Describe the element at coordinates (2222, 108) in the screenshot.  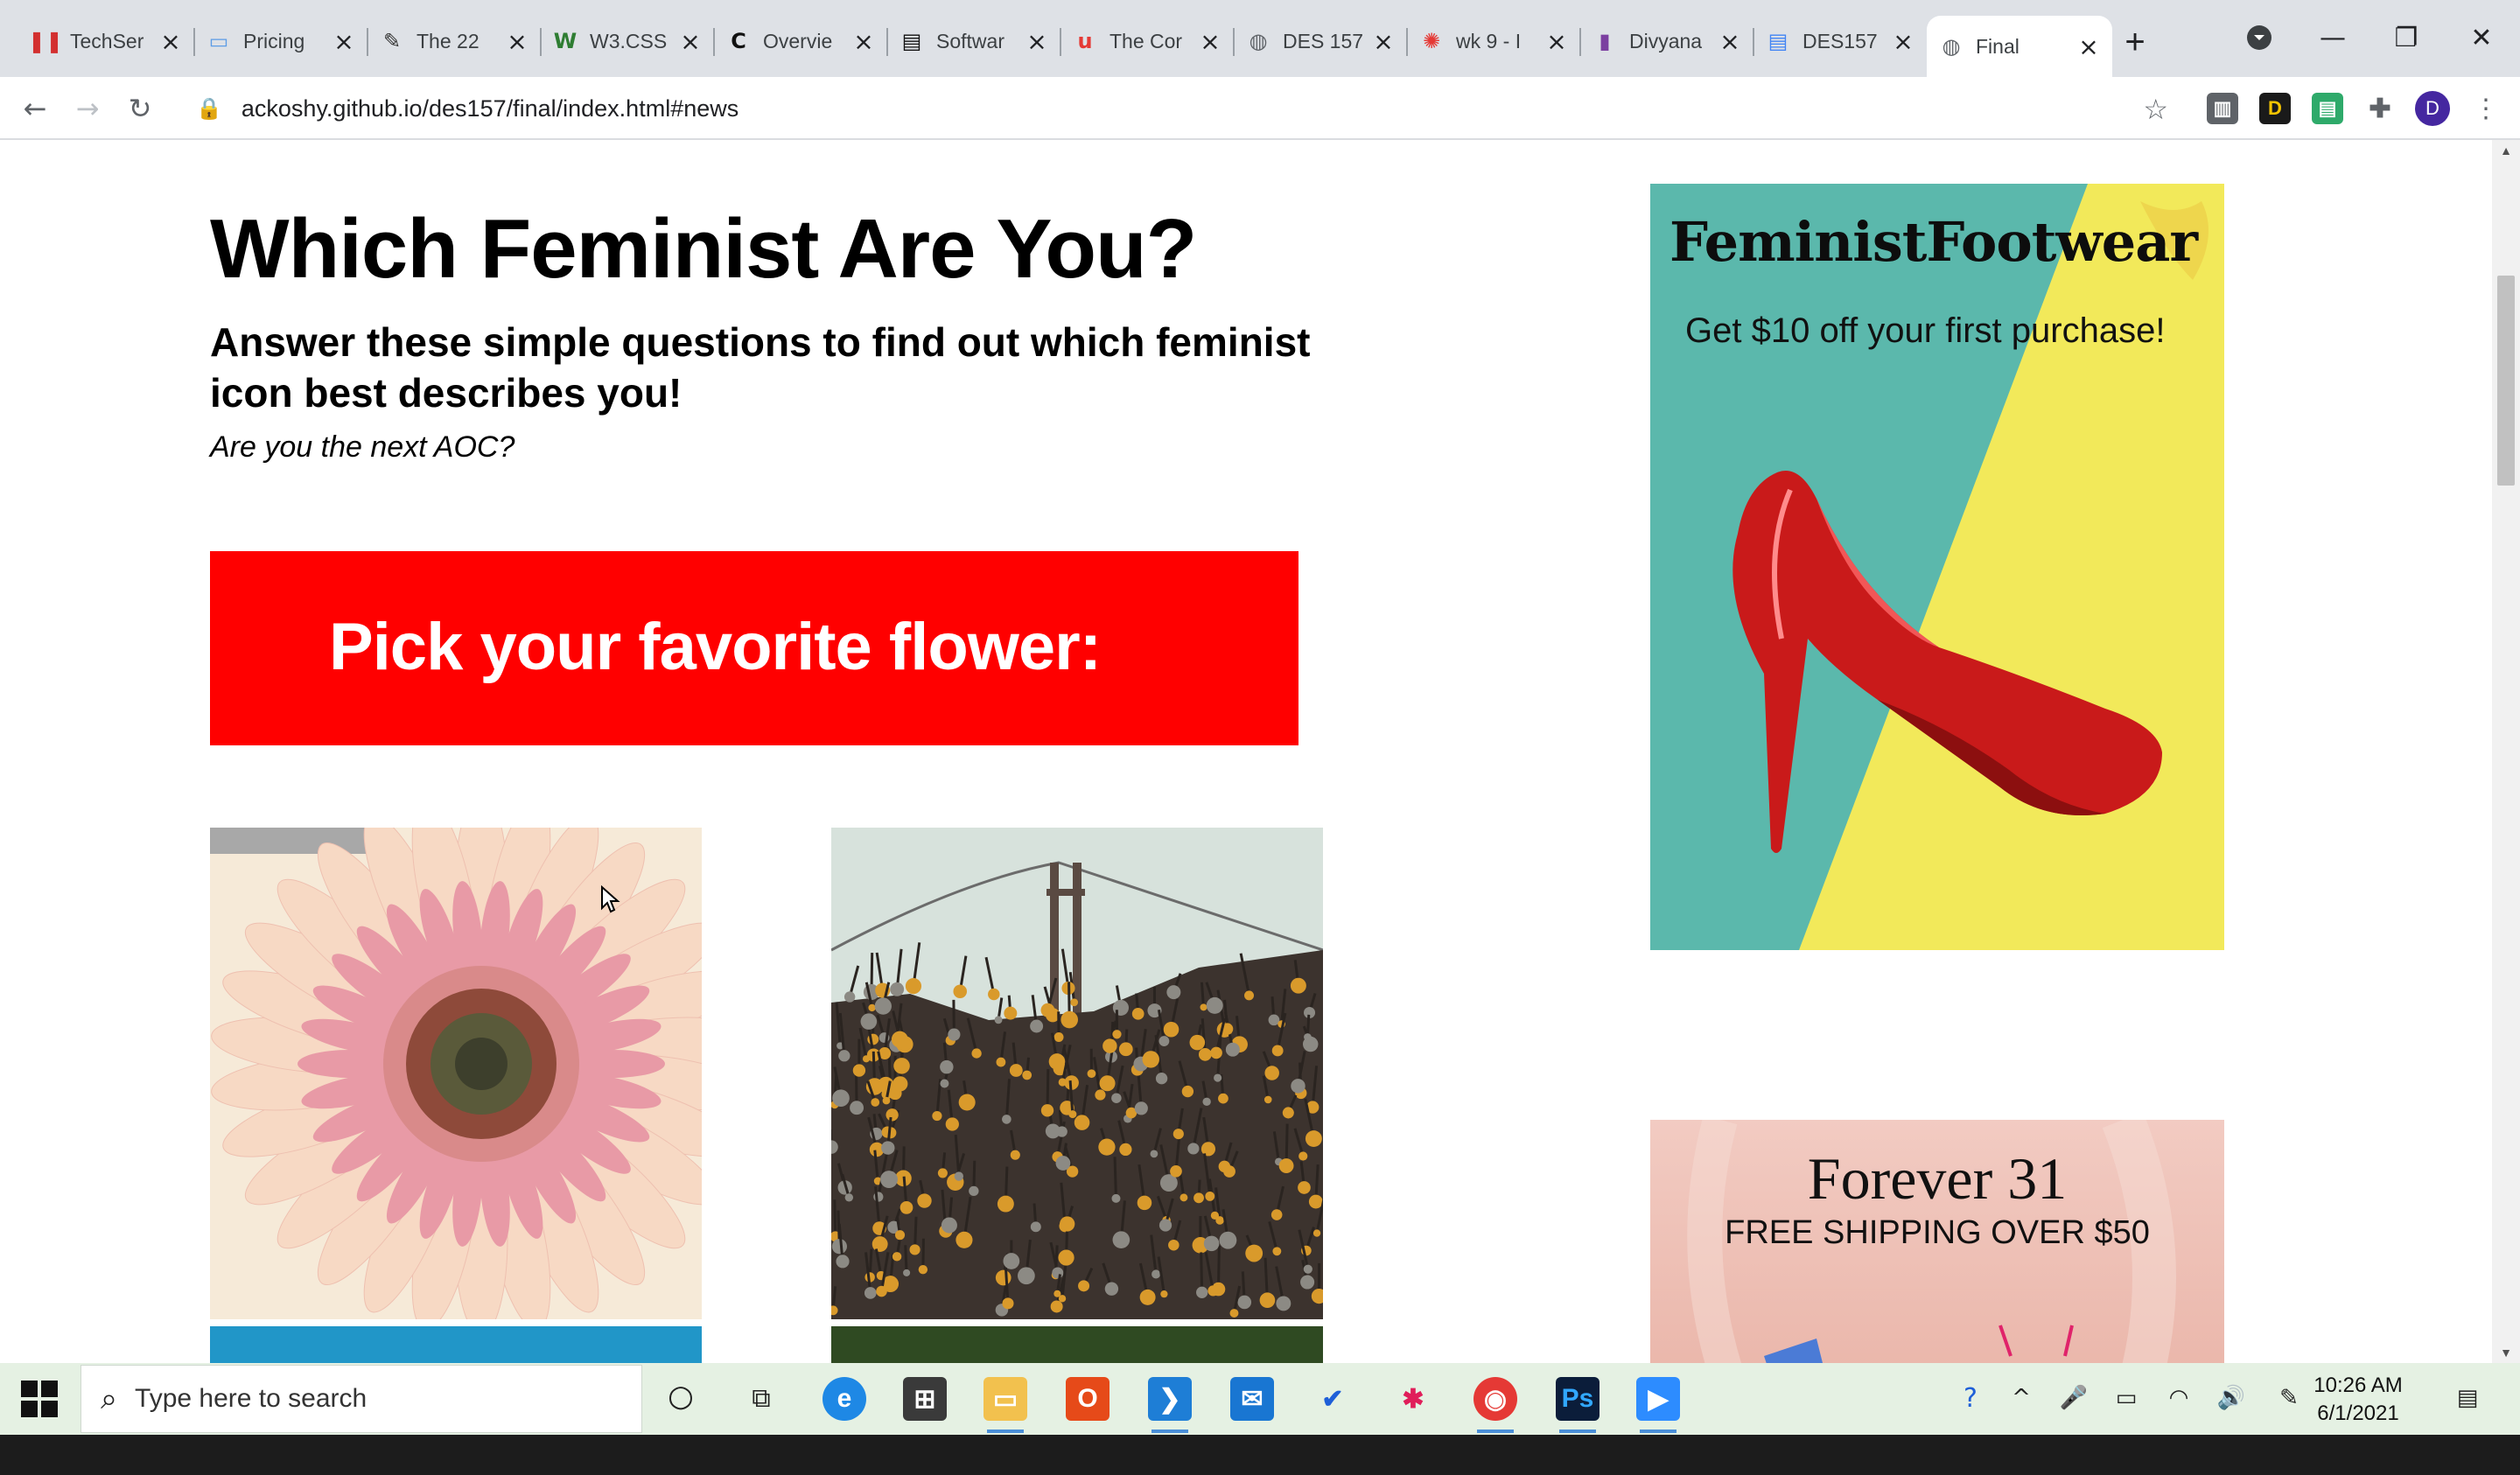
I see `extension-reader-icon: ▥` at that location.